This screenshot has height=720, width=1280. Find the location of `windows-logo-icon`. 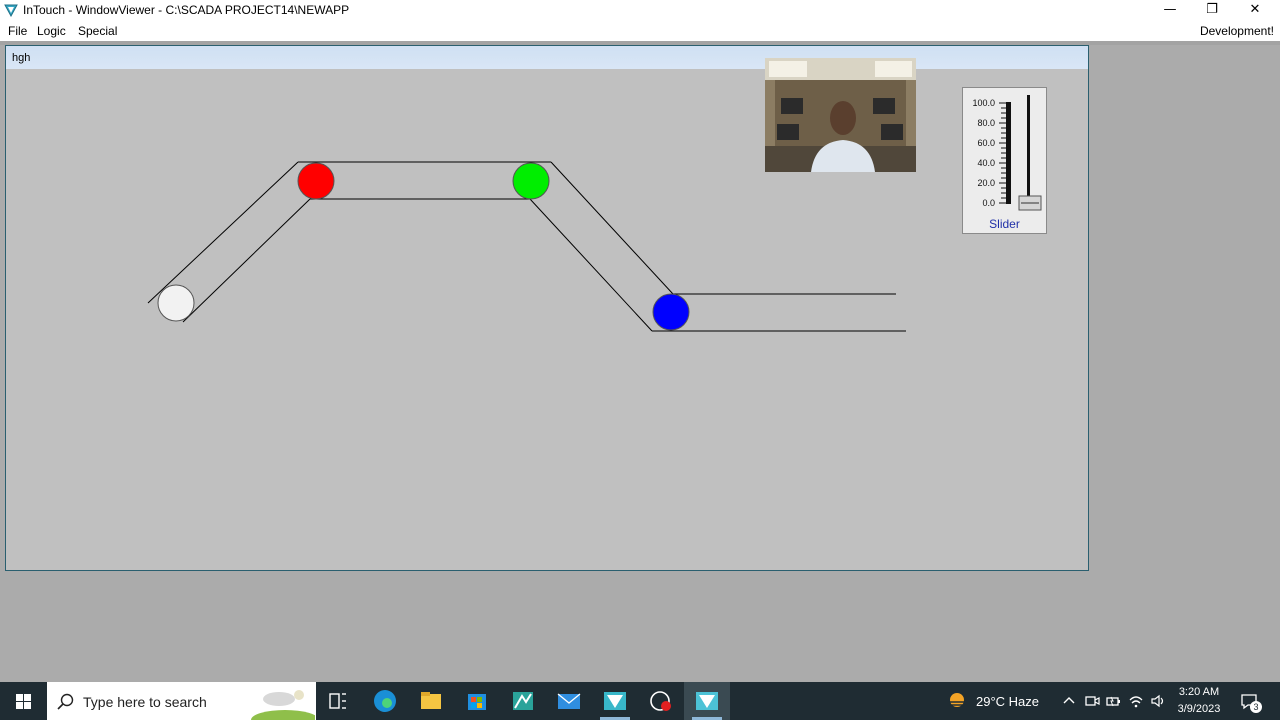

windows-logo-icon is located at coordinates (23, 701).